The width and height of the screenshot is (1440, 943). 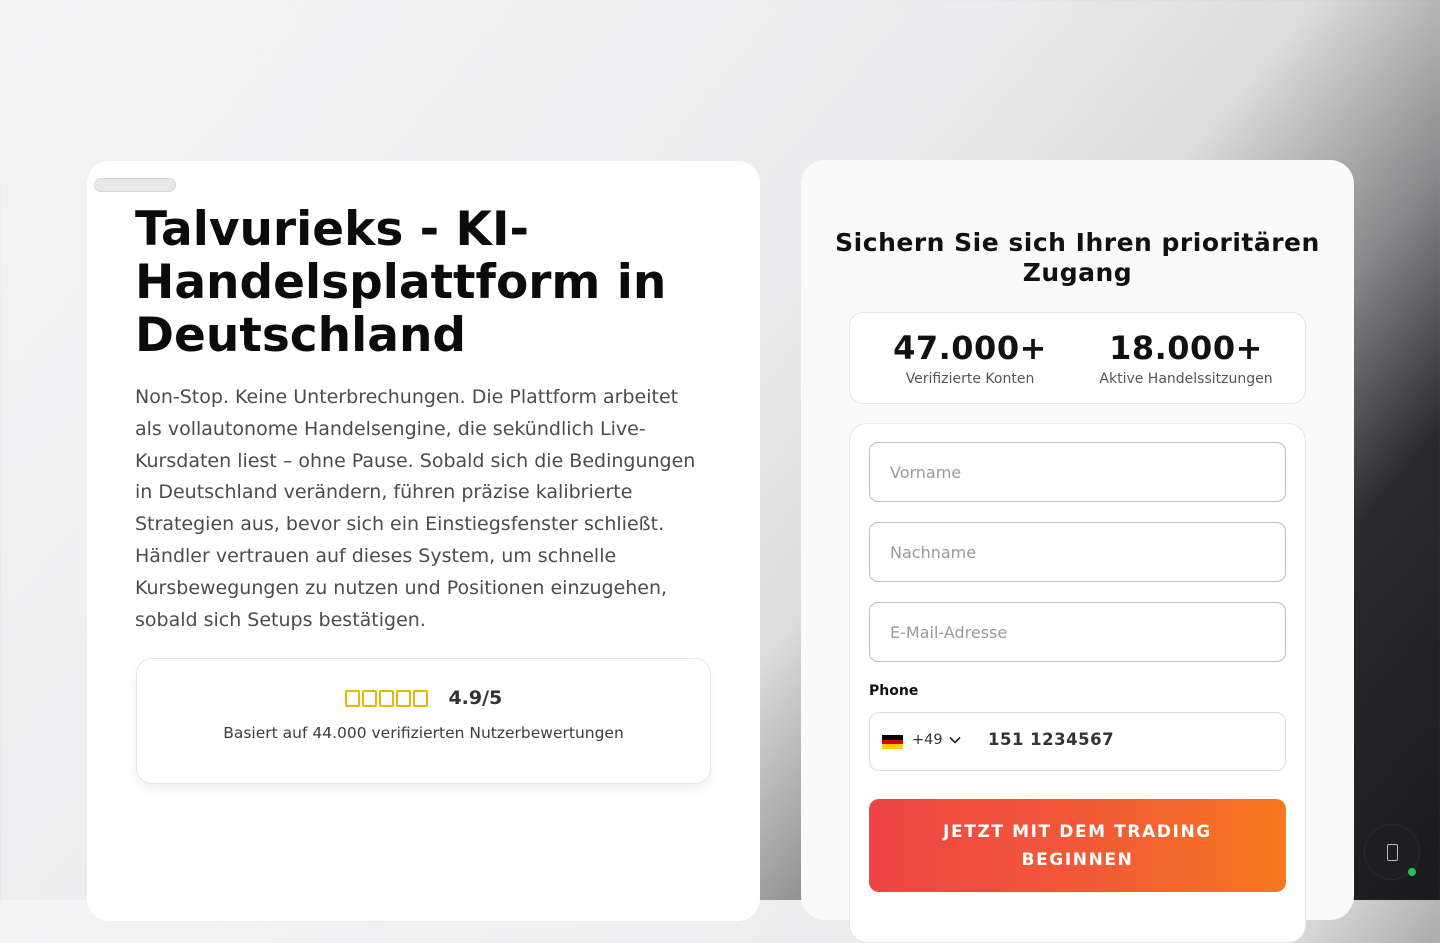 I want to click on phone-input: 151 1234567, so click(x=1051, y=739).